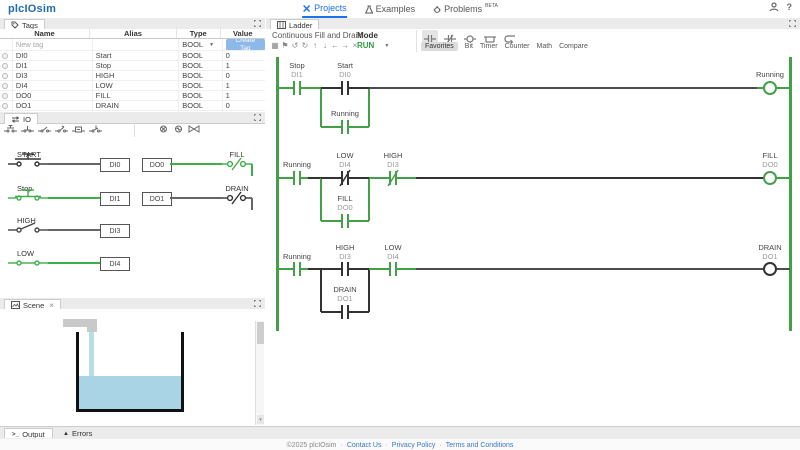 The height and width of the screenshot is (450, 800). What do you see at coordinates (132, 66) in the screenshot?
I see `table-row: DI1 Stop BOOL 1` at bounding box center [132, 66].